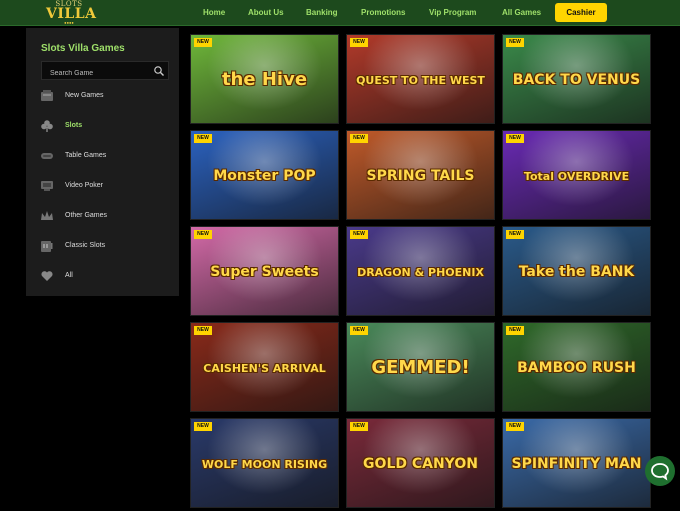 The height and width of the screenshot is (511, 680). I want to click on sidebar-item-label: Classic Slots, so click(85, 245).